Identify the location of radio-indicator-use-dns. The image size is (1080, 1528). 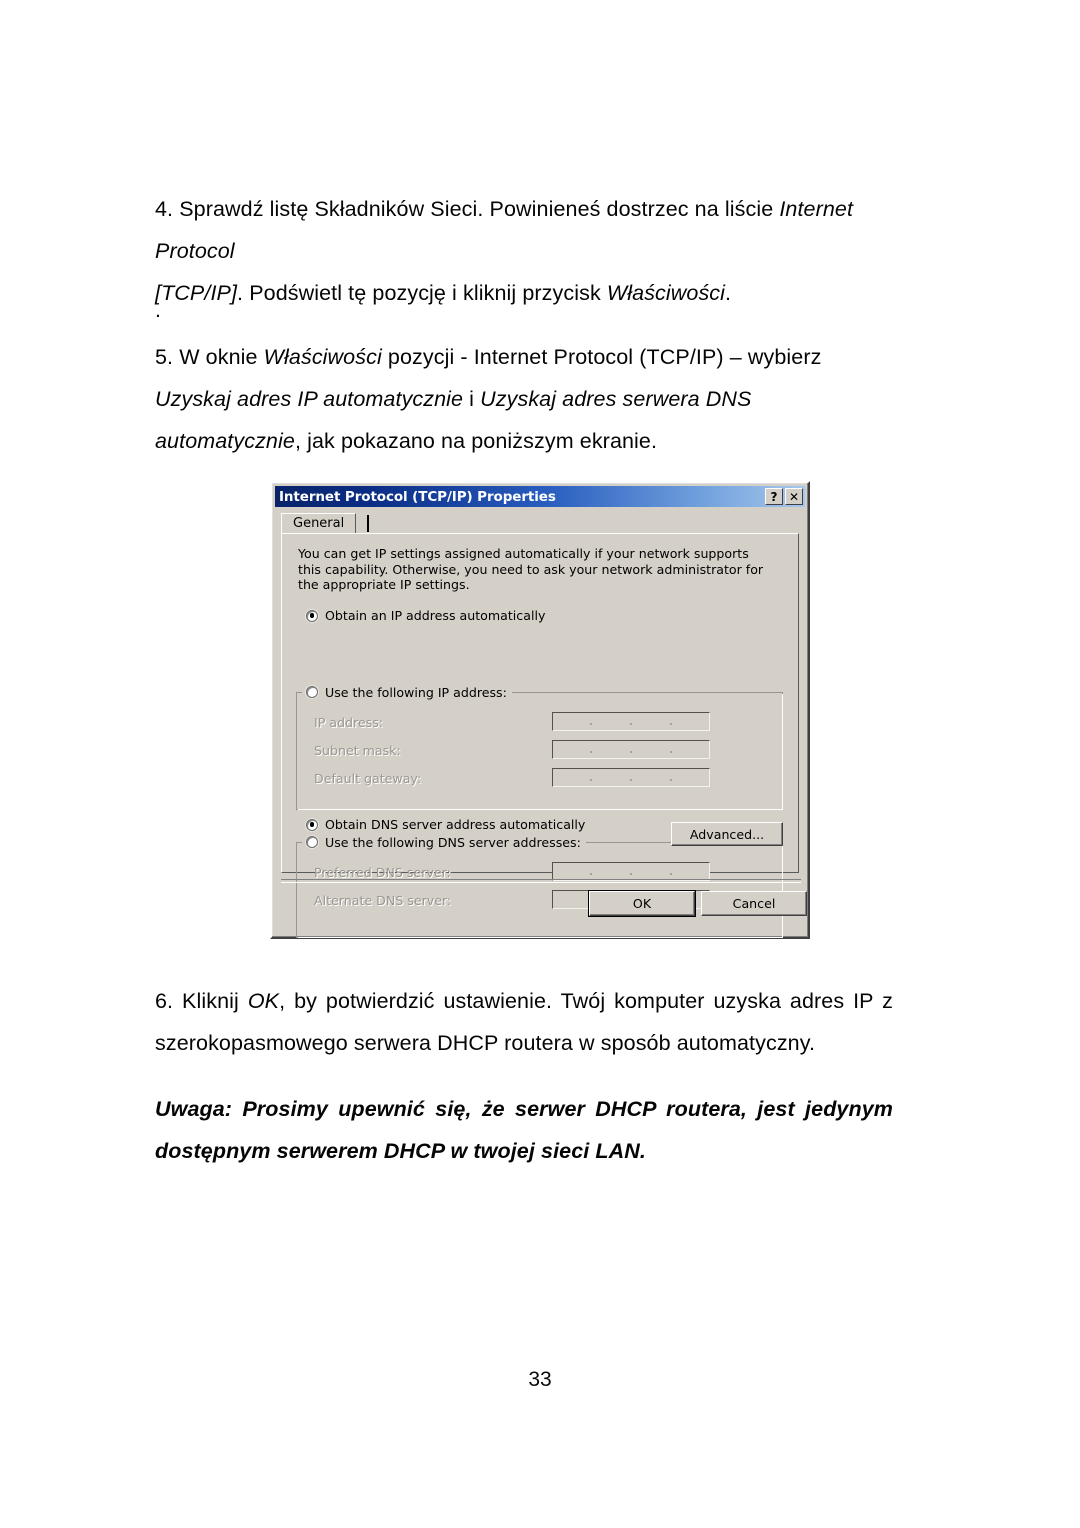
(312, 842).